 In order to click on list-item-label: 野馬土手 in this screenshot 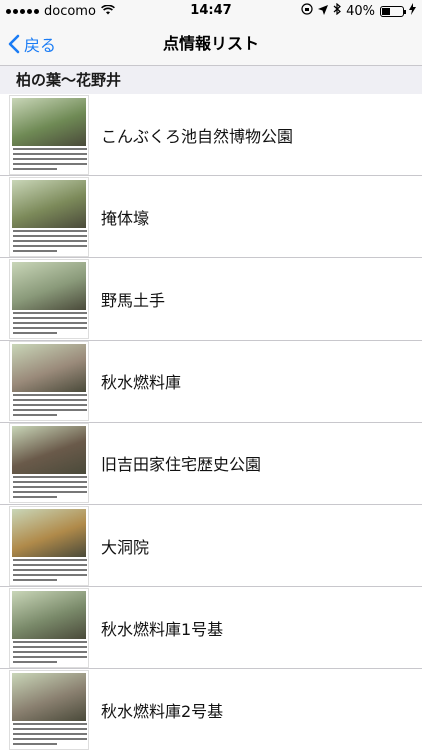, I will do `click(133, 300)`.